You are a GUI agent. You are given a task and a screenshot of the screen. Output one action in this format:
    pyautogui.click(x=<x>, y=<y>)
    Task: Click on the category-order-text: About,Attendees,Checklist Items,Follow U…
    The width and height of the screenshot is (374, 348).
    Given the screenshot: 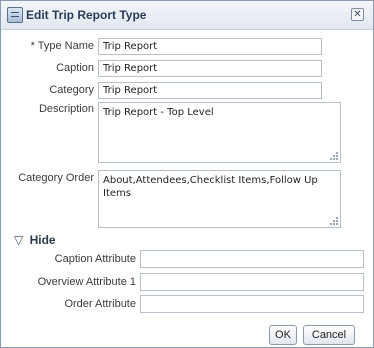 What is the action you would take?
    pyautogui.click(x=210, y=187)
    